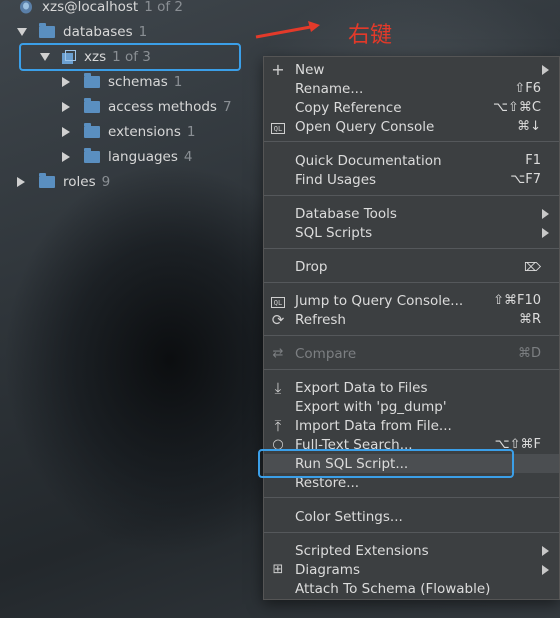 The image size is (560, 618). I want to click on annotation-arrow-icon, so click(287, 30).